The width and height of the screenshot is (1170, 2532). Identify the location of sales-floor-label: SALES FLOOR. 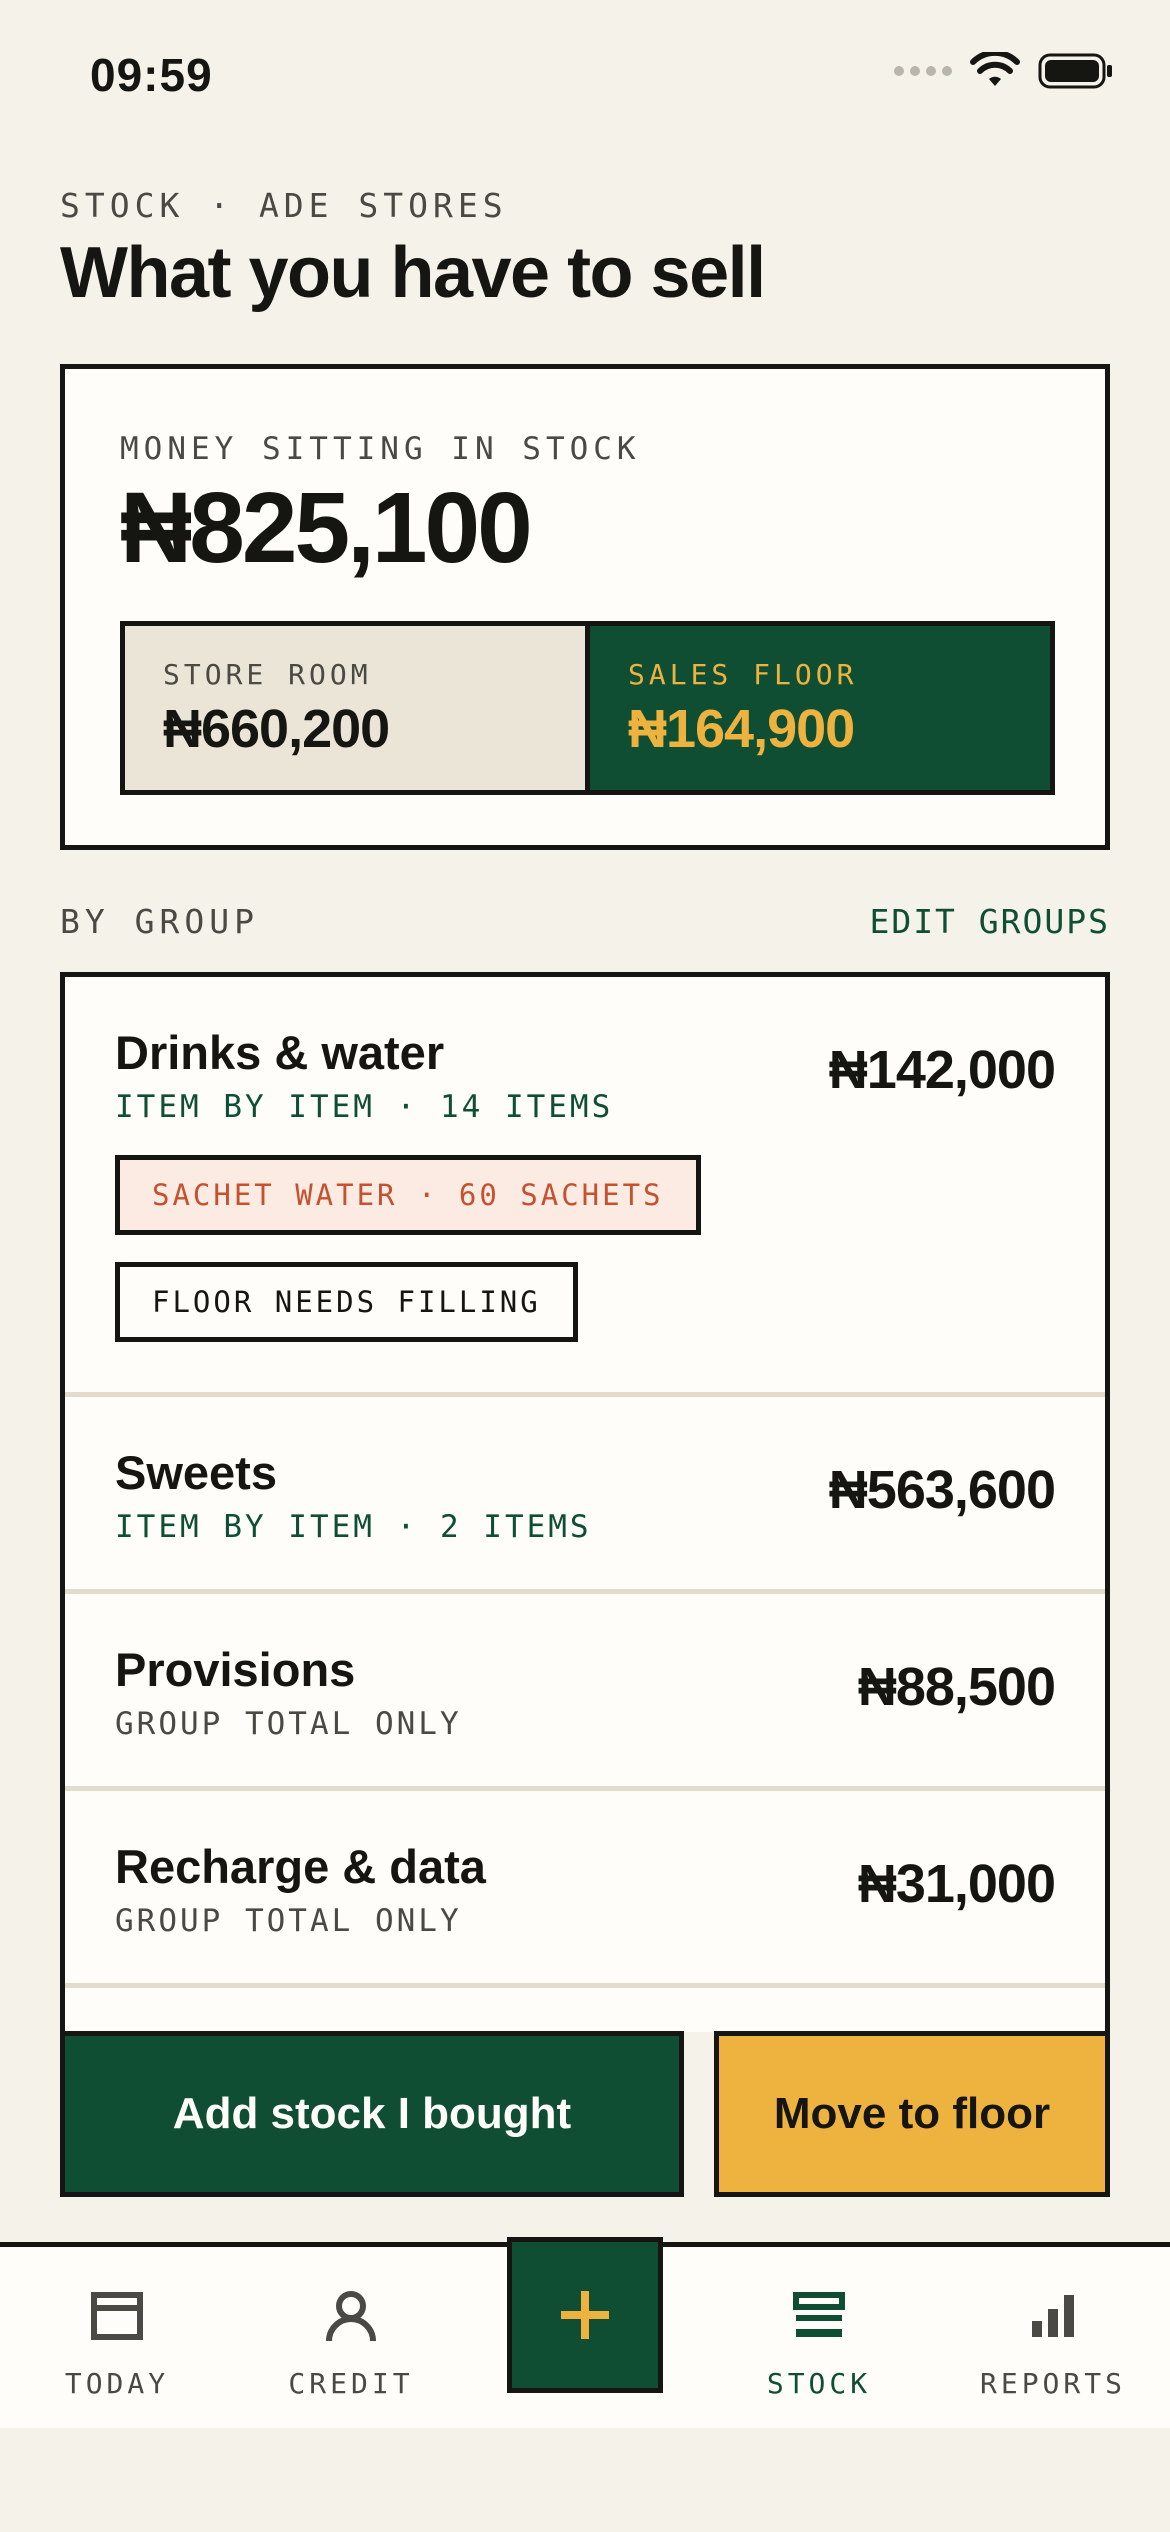
(743, 674).